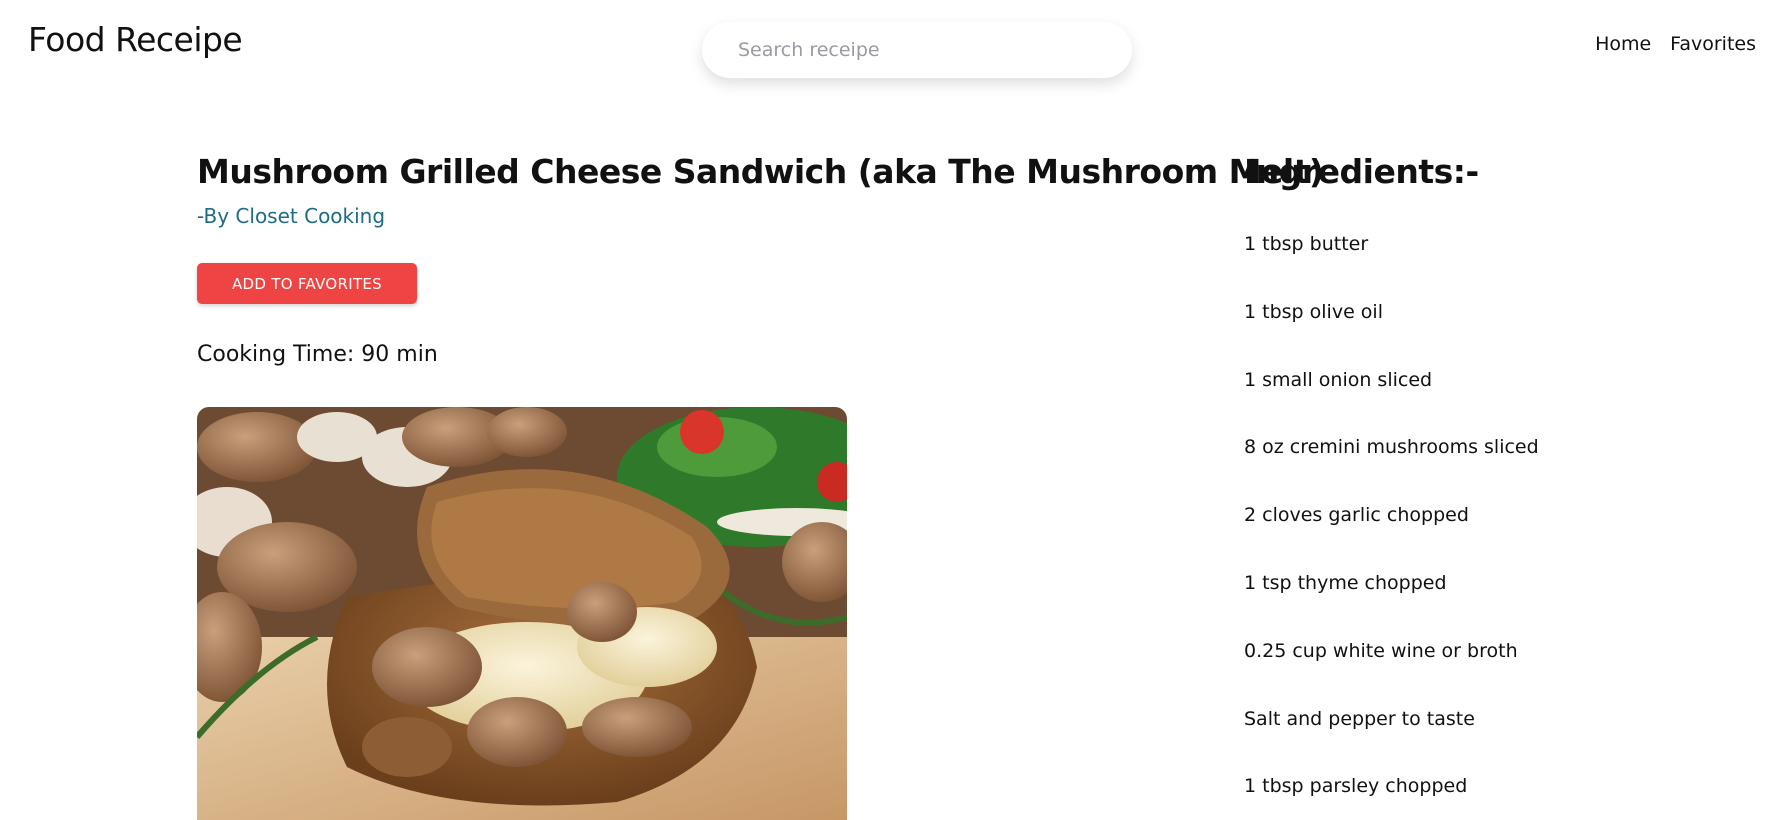 The width and height of the screenshot is (1780, 820). Describe the element at coordinates (276, 354) in the screenshot. I see `cooking-time-label: Cooking Time:` at that location.